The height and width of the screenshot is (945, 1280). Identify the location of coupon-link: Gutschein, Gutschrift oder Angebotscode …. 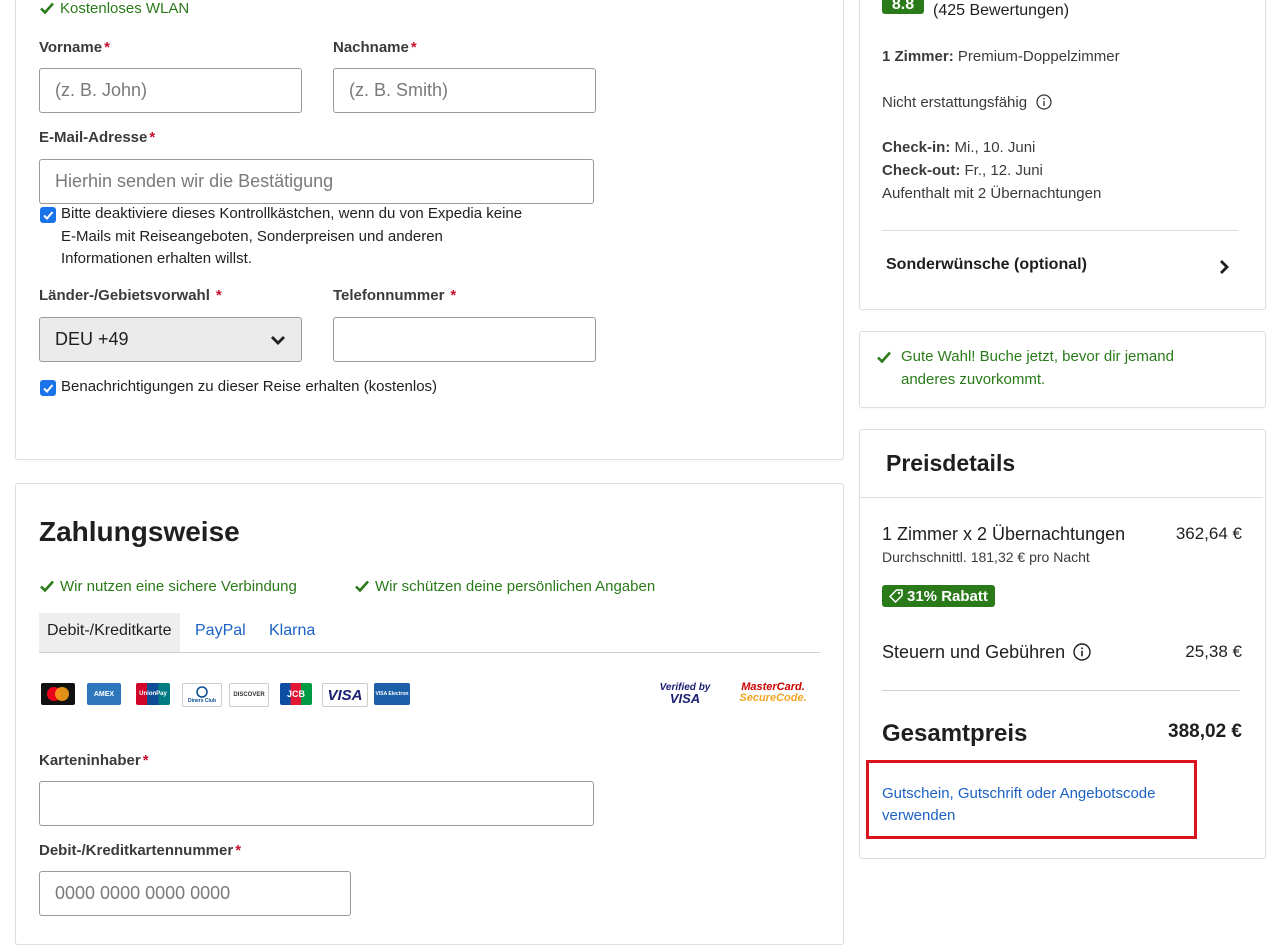
(1019, 805).